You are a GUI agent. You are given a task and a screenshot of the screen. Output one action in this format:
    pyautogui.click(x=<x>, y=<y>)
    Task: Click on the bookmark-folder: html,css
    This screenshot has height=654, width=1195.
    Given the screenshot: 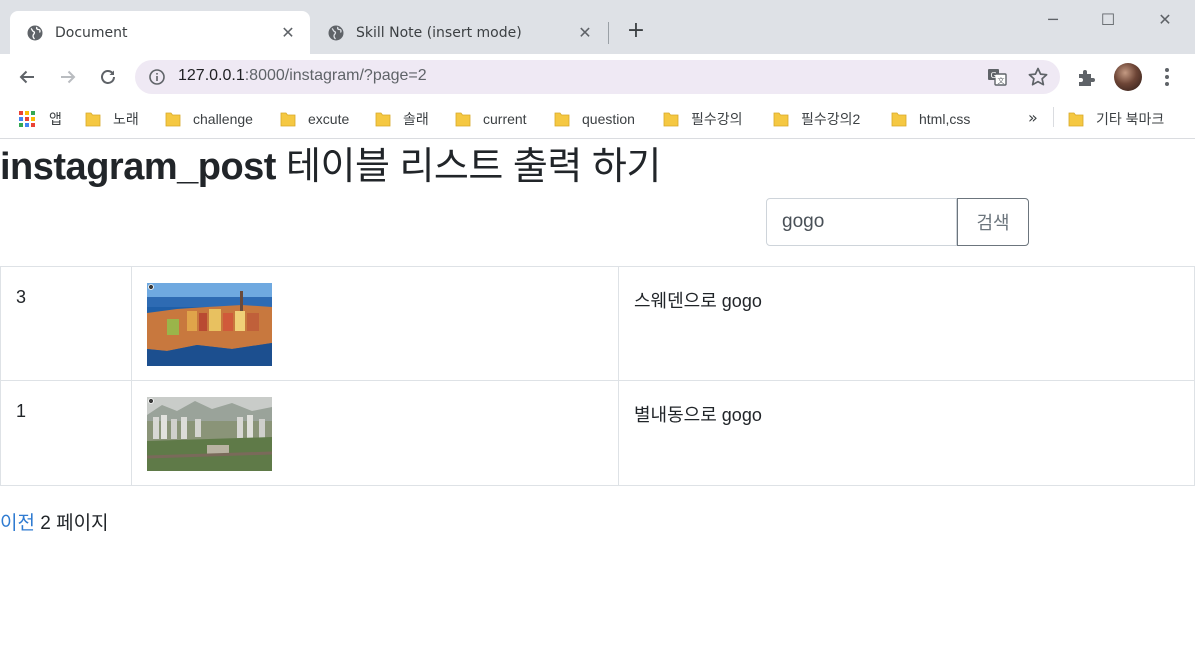 What is the action you would take?
    pyautogui.click(x=930, y=119)
    